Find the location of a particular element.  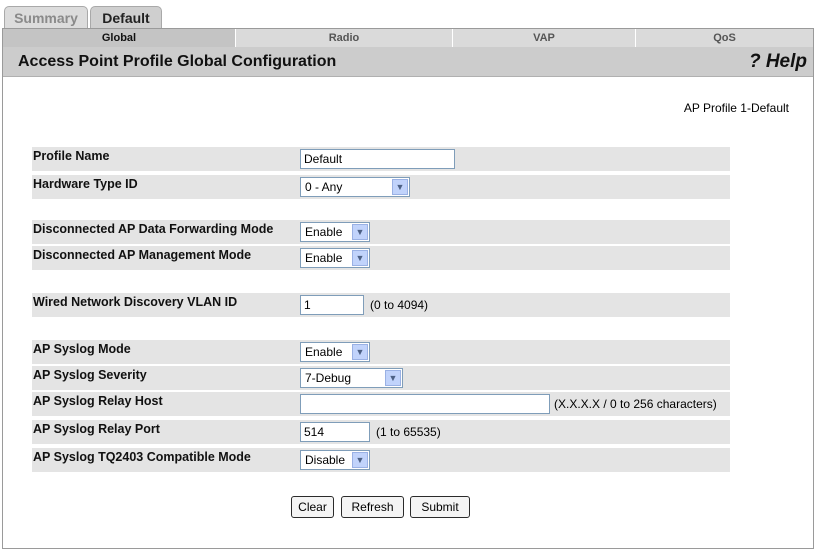

row-syslog-port: AP Syslog Relay Port 514 (1 to 65535) is located at coordinates (381, 432).